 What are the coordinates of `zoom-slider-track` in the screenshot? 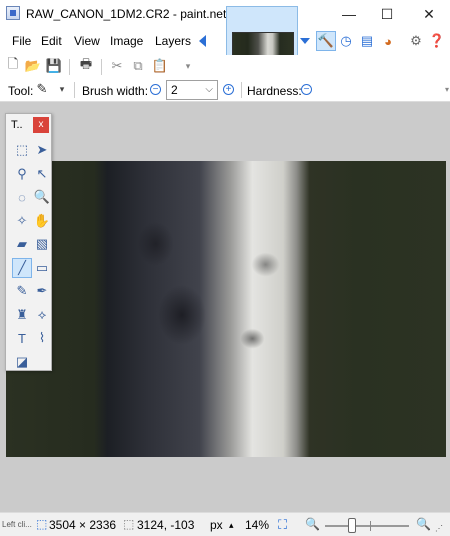 It's located at (367, 526).